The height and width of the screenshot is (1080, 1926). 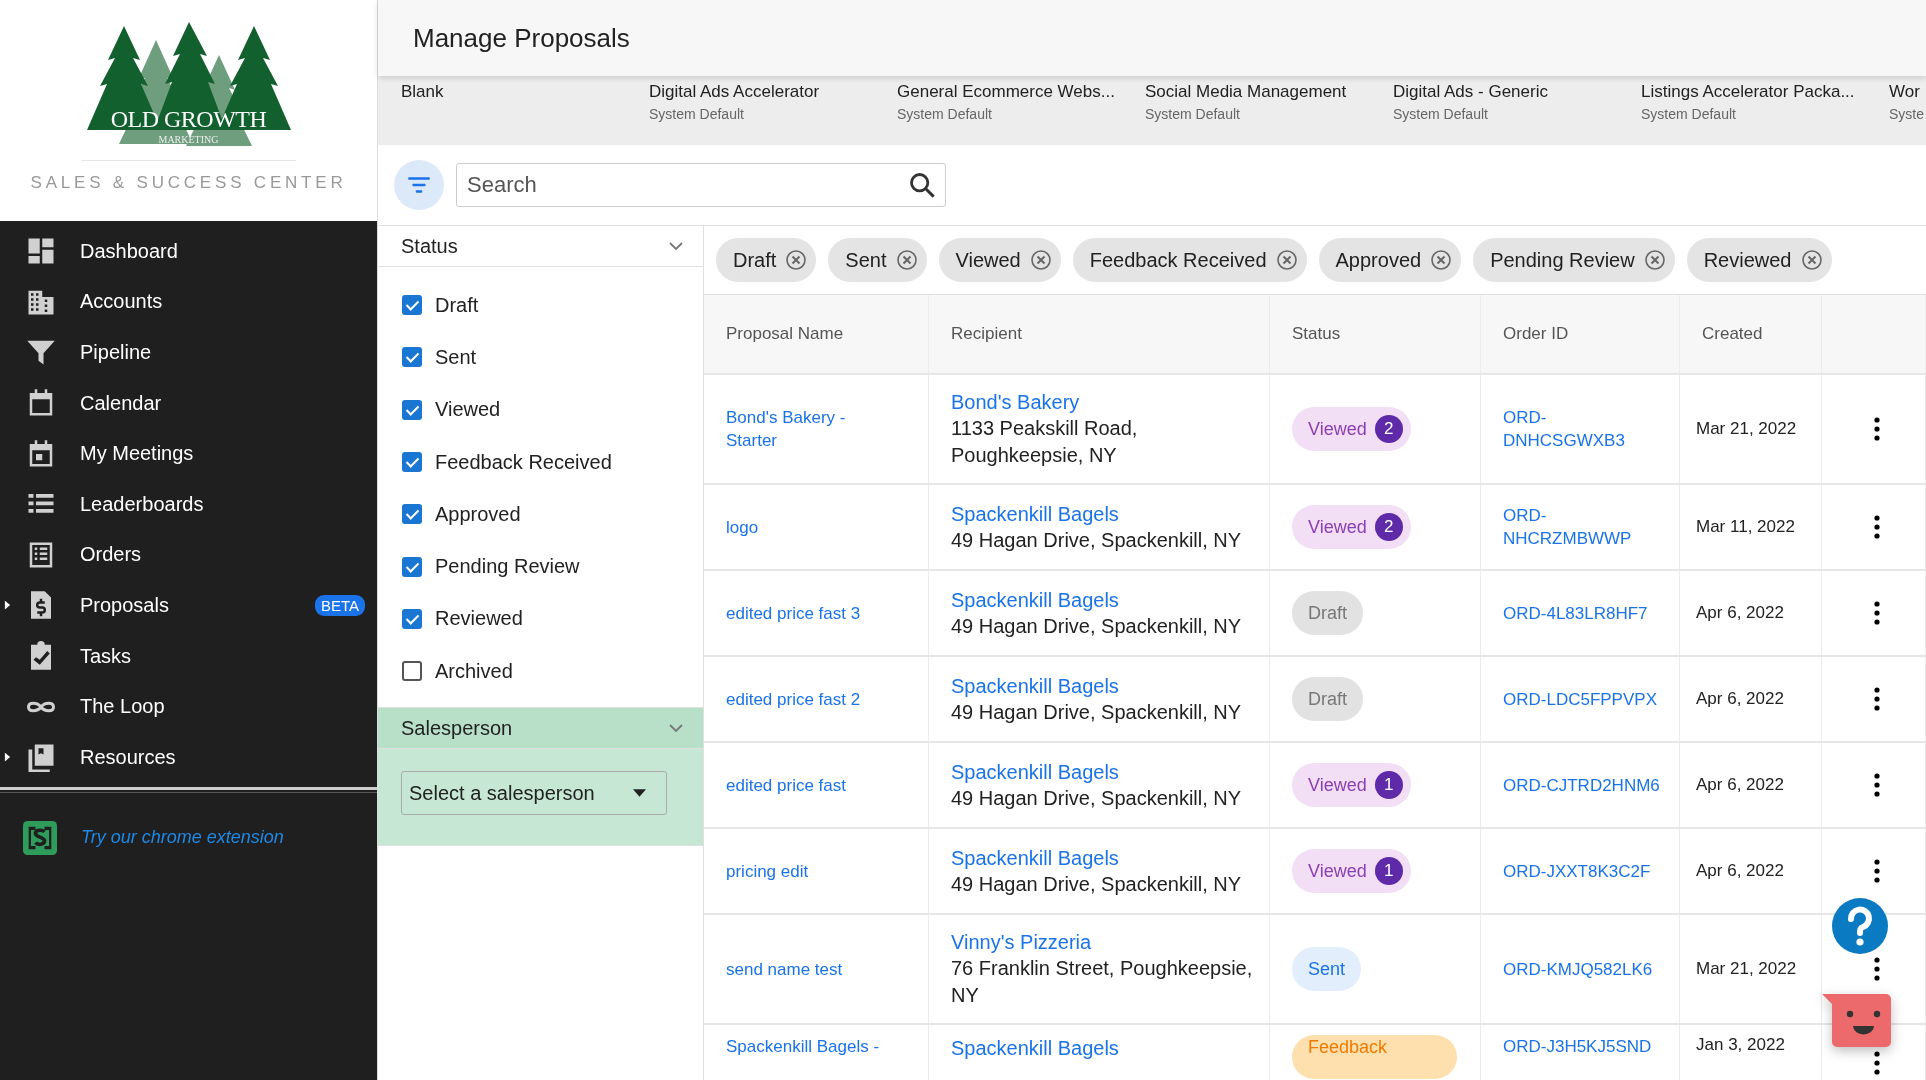 I want to click on created-date: Apr 6, 2022, so click(x=1740, y=785).